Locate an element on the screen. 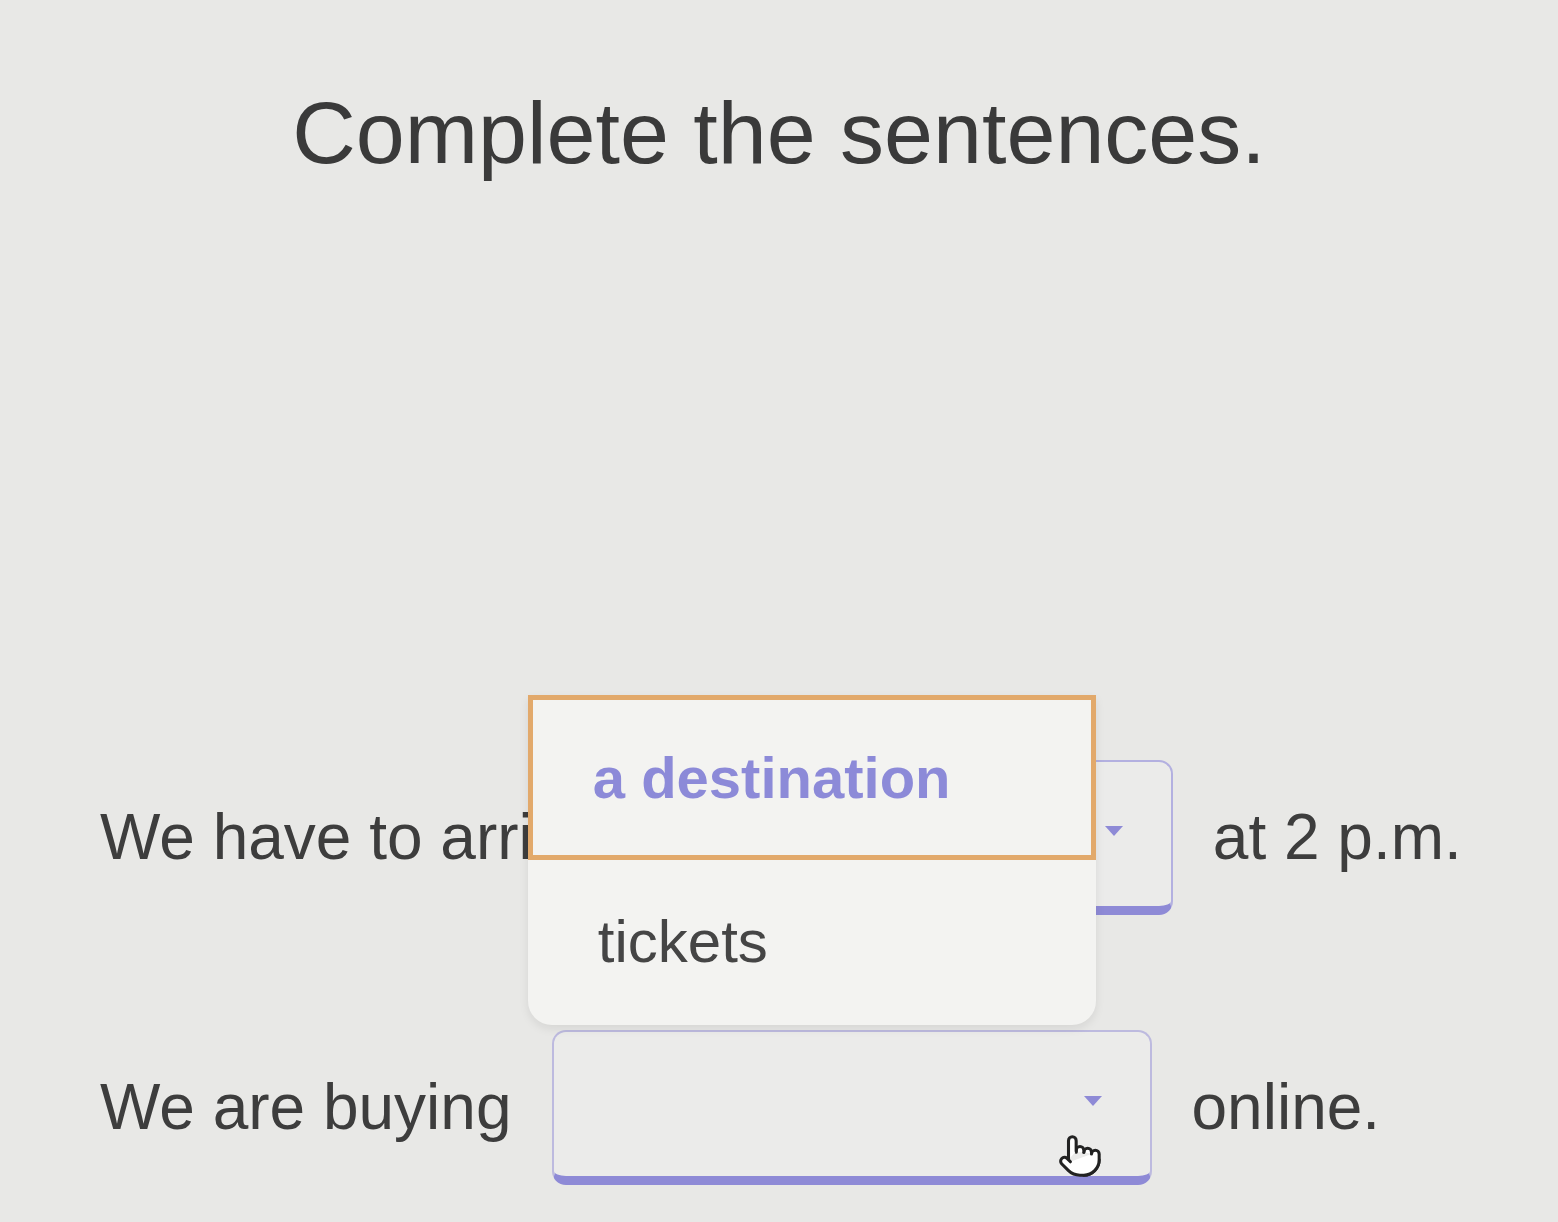 Image resolution: width=1558 pixels, height=1222 pixels. dropdown-select is located at coordinates (851, 1107).